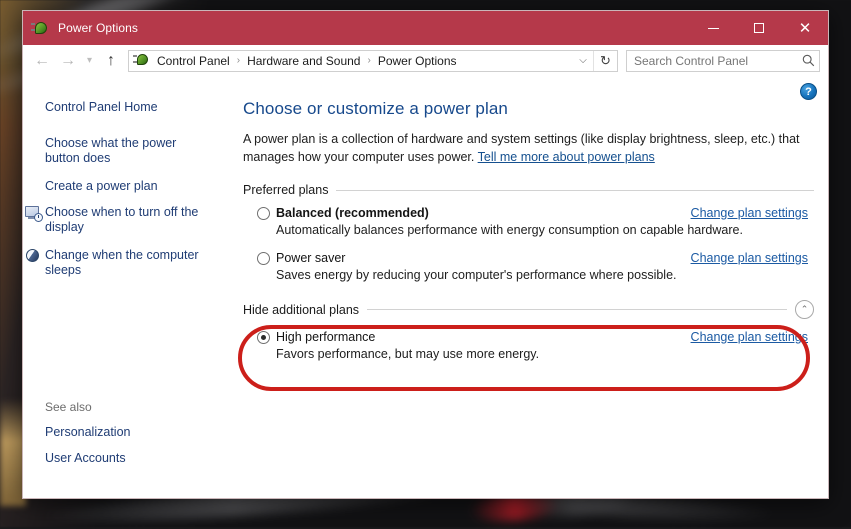  Describe the element at coordinates (605, 60) in the screenshot. I see `refresh-icon: ↻` at that location.